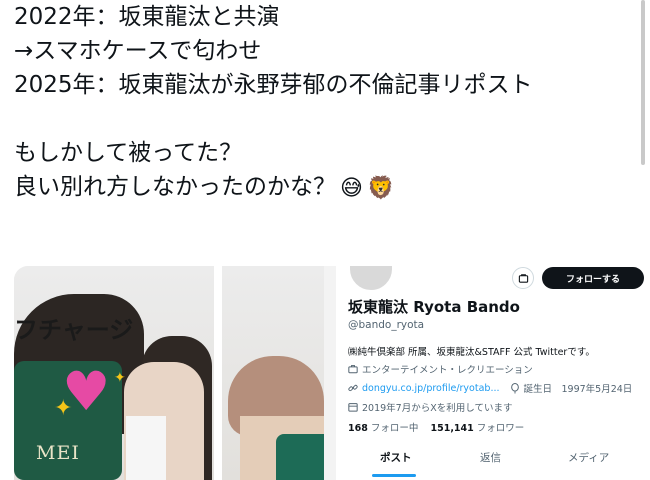 This screenshot has width=650, height=480. Describe the element at coordinates (434, 307) in the screenshot. I see `profile-display-name: 坂東龍汰 Ryota Bando` at that location.